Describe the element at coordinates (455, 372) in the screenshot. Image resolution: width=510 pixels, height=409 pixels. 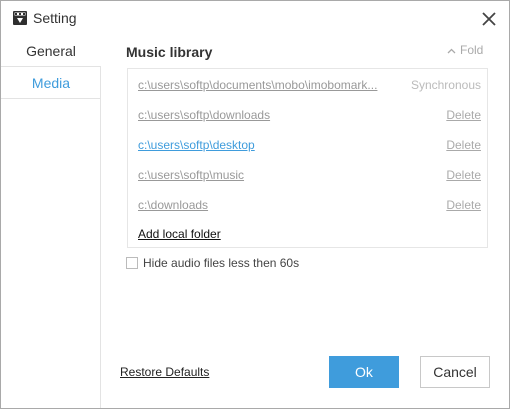
I see `cancel-button: Cancel` at that location.